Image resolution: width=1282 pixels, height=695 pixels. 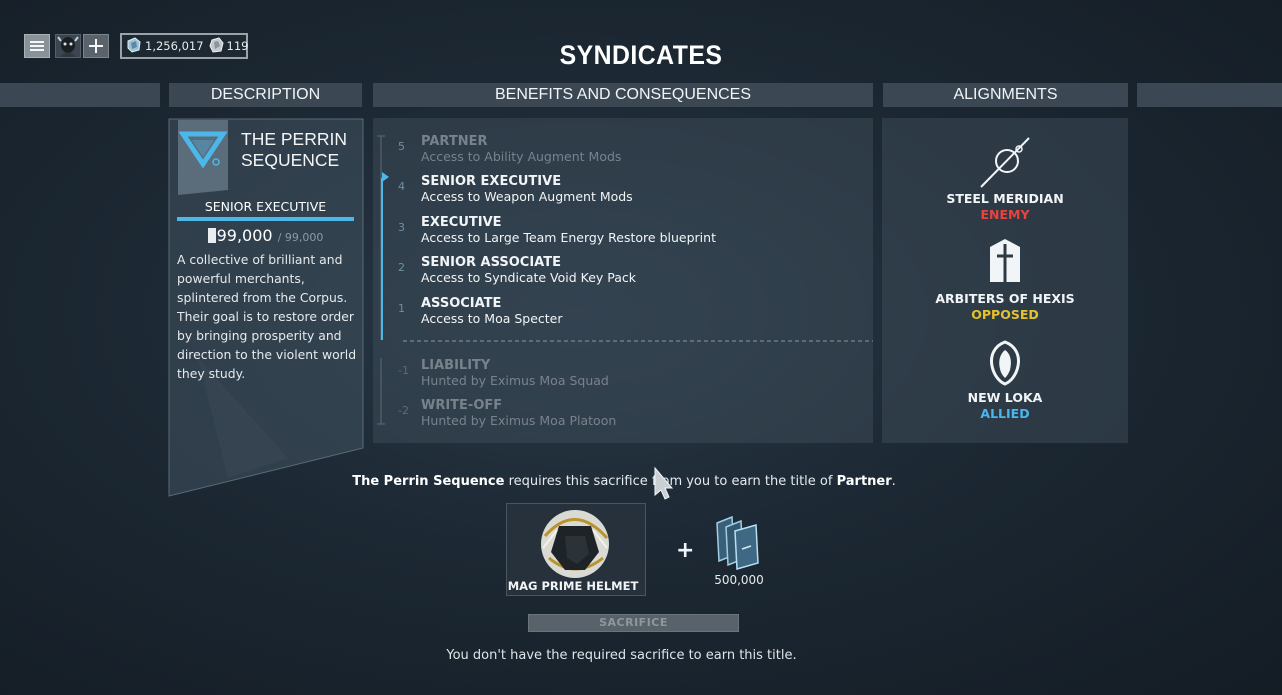 I want to click on standing-cost-icon, so click(x=737, y=542).